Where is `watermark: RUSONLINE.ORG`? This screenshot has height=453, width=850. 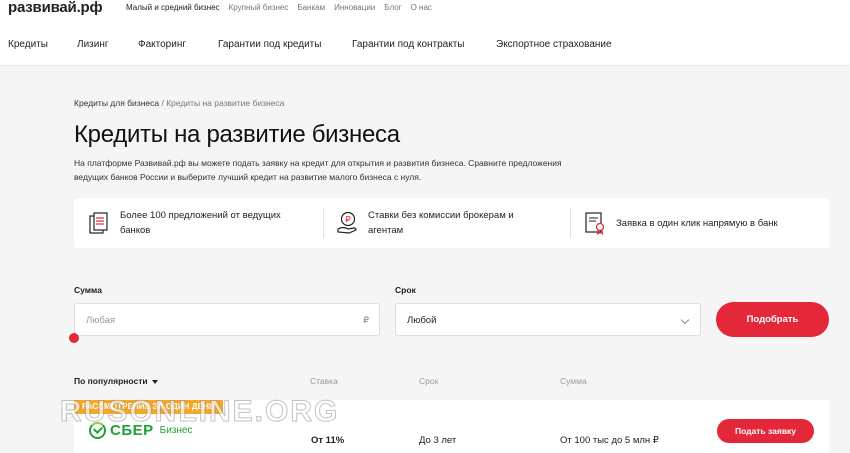 watermark: RUSONLINE.ORG is located at coordinates (199, 412).